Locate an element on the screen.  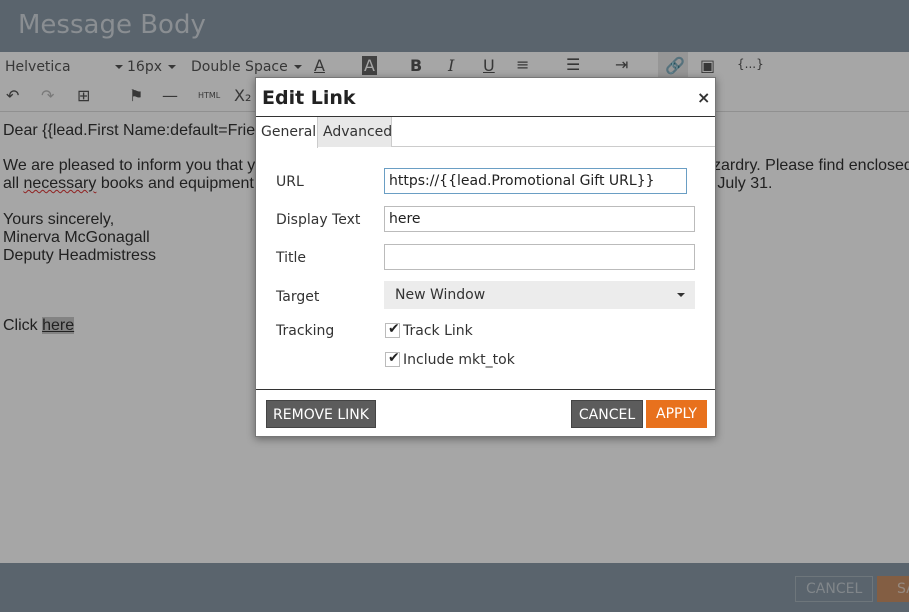
target-select: New Window is located at coordinates (539, 295).